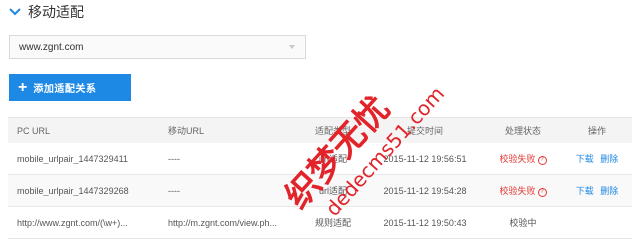 The width and height of the screenshot is (640, 250). What do you see at coordinates (425, 158) in the screenshot?
I see `cell-time: 2015-11-12 19:56:51` at bounding box center [425, 158].